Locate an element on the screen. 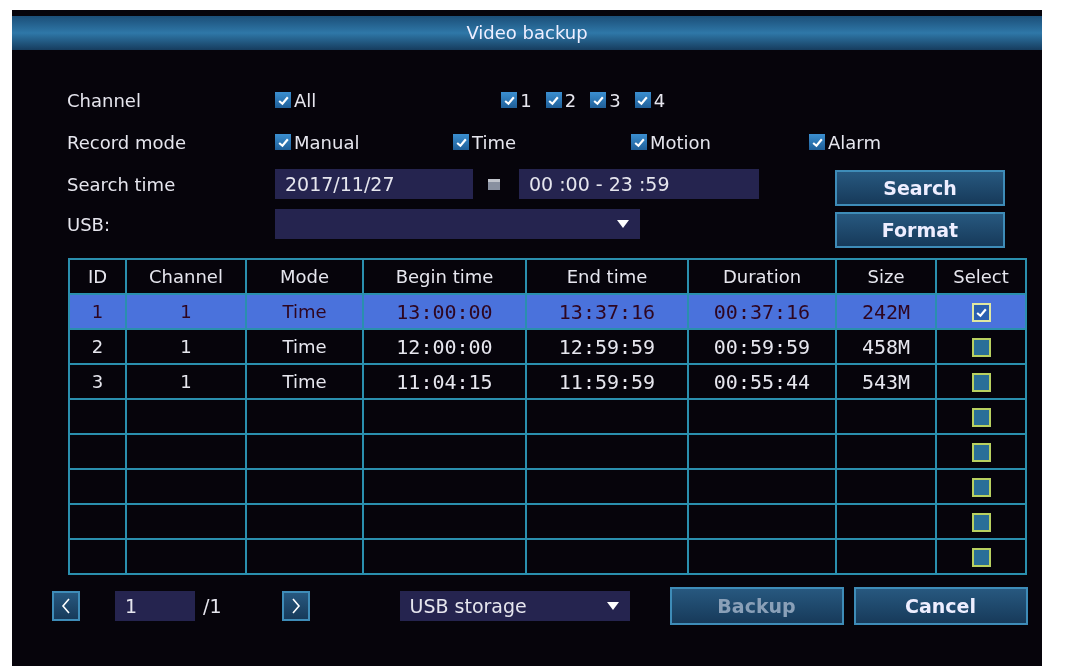  table-cell: 00:37:16 is located at coordinates (762, 311).